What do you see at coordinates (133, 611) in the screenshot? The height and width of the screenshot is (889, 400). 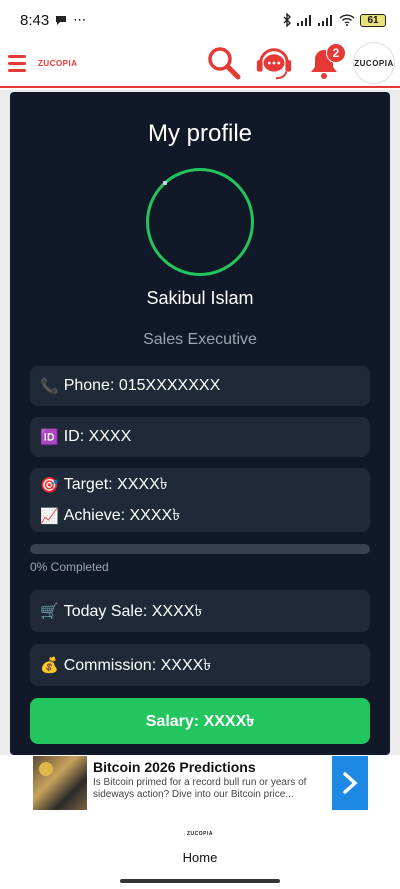 I see `today-sale-text: Today Sale: XXXX৳` at bounding box center [133, 611].